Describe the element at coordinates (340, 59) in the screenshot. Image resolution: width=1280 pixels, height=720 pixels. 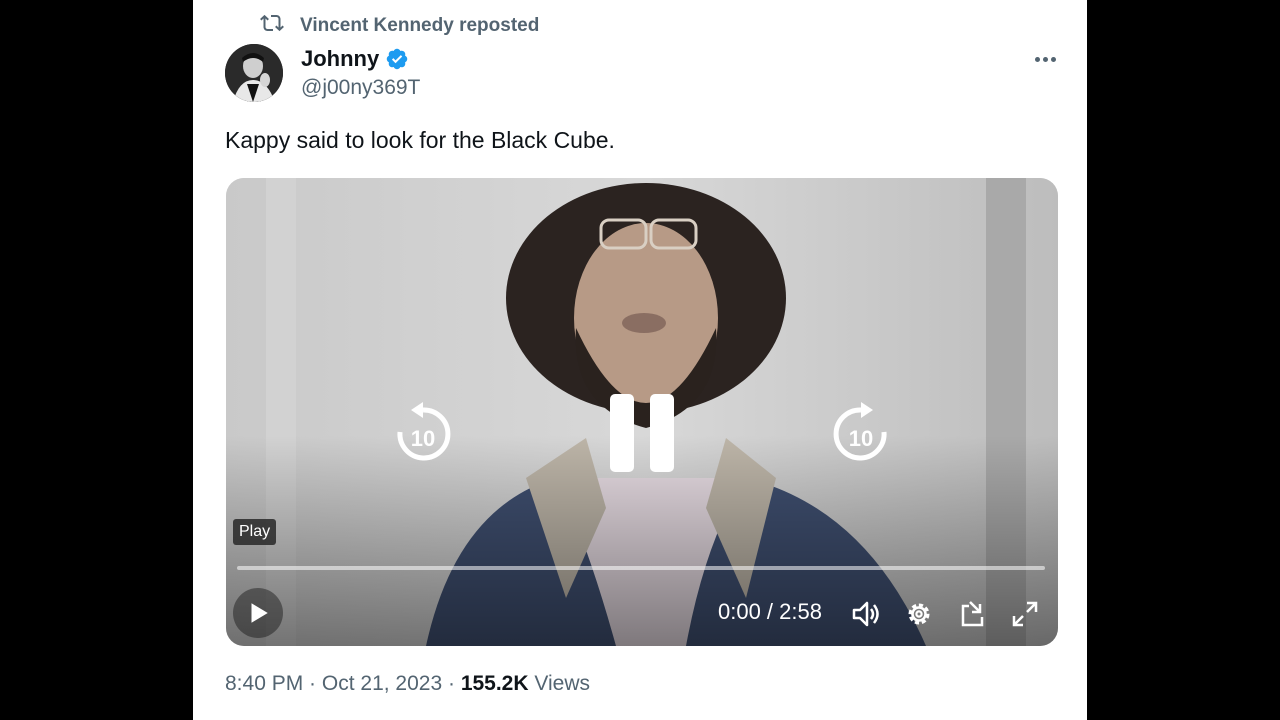
I see `author-name: Johnny` at that location.